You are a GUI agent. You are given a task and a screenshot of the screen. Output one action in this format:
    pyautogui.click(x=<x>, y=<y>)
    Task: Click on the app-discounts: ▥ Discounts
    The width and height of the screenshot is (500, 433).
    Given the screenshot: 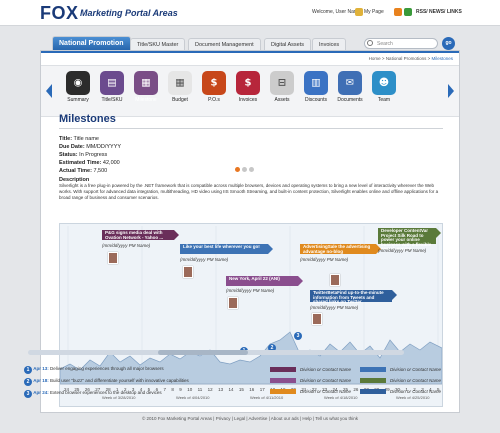 What is the action you would take?
    pyautogui.click(x=316, y=87)
    